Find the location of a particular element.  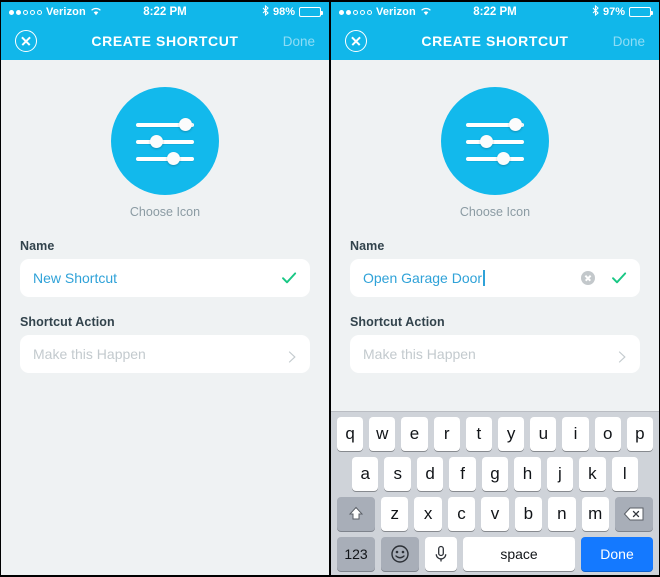

backspace-icon is located at coordinates (634, 514).